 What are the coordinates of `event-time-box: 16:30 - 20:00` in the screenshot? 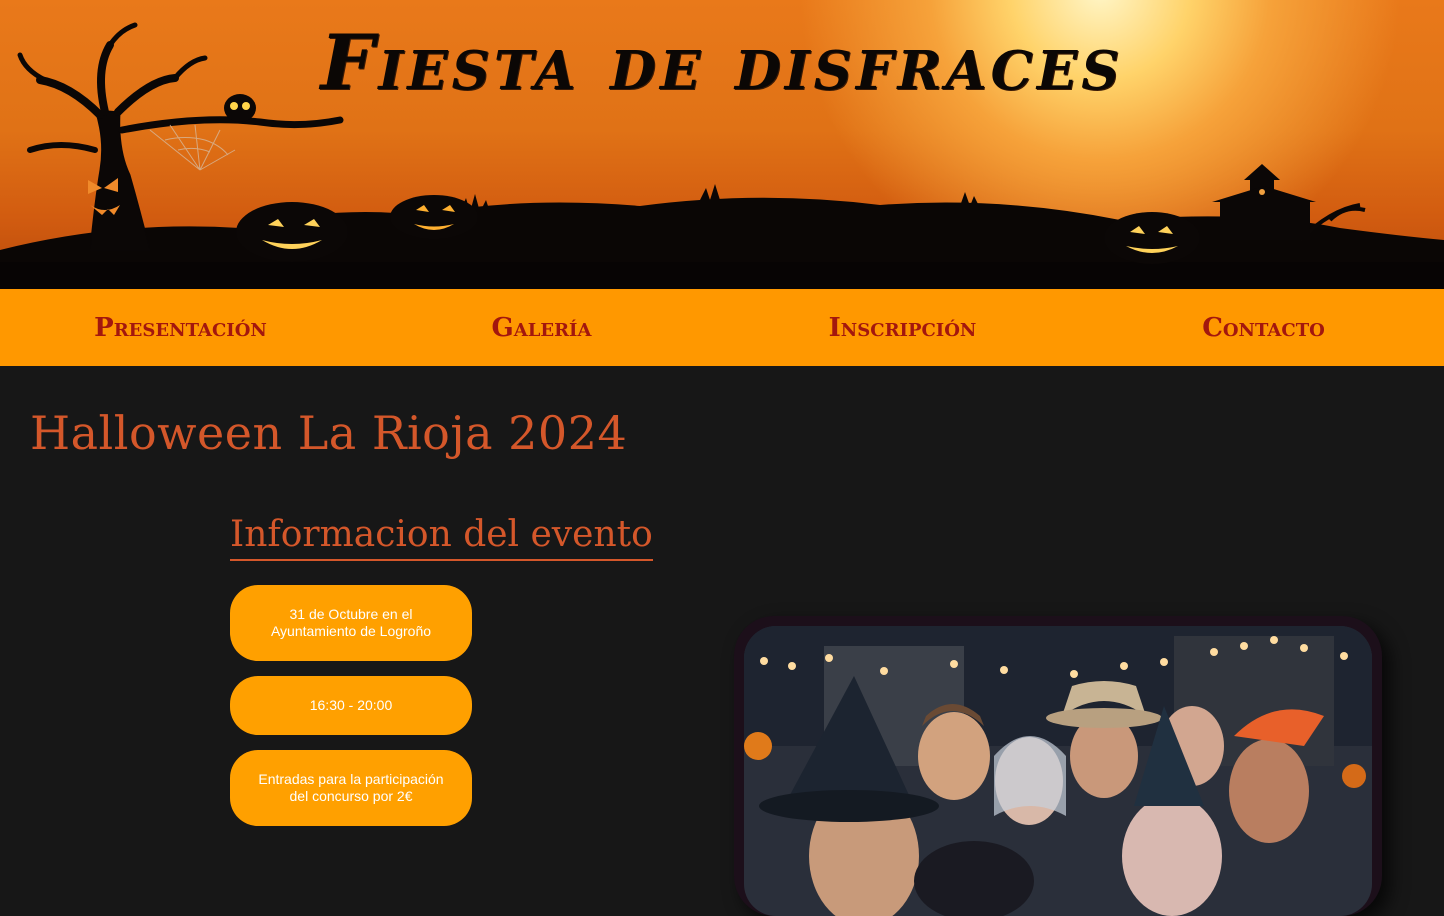 It's located at (351, 705).